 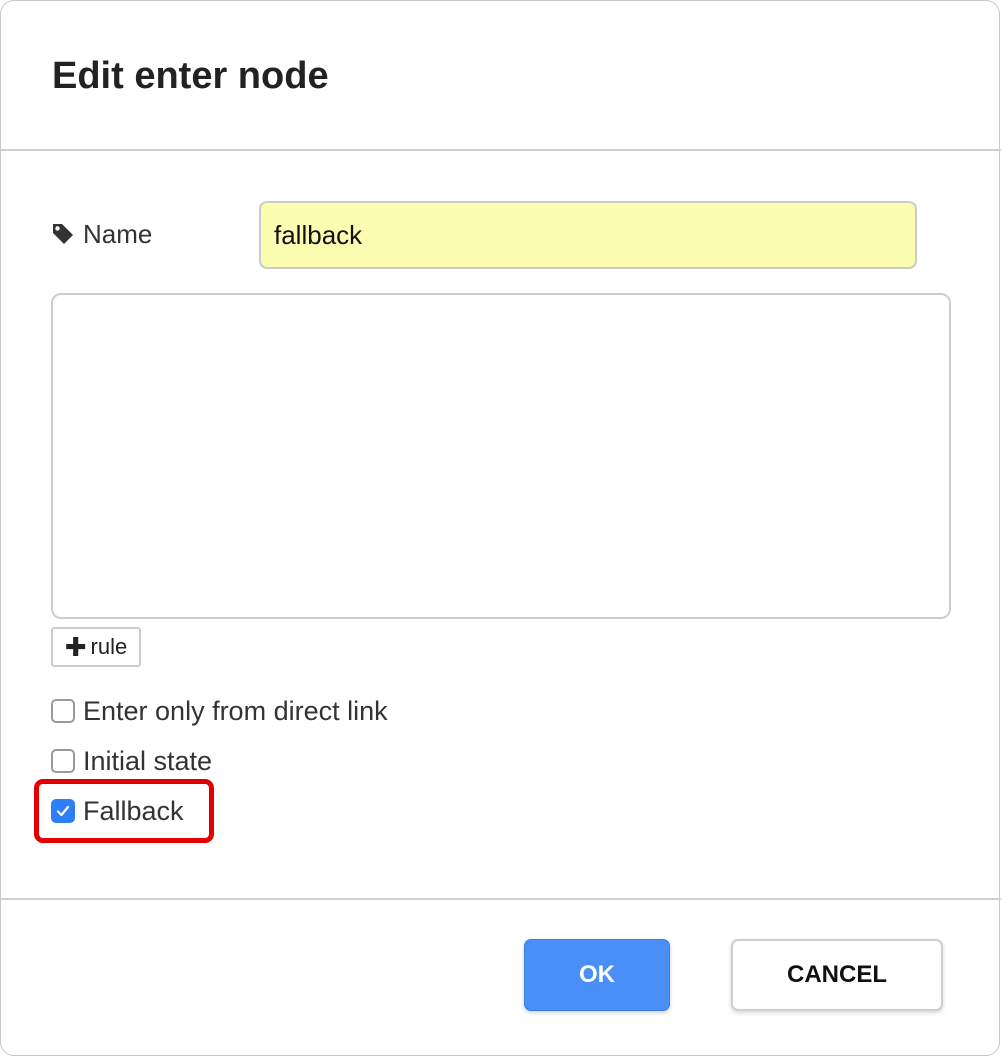 I want to click on ok-button: OK, so click(x=597, y=975).